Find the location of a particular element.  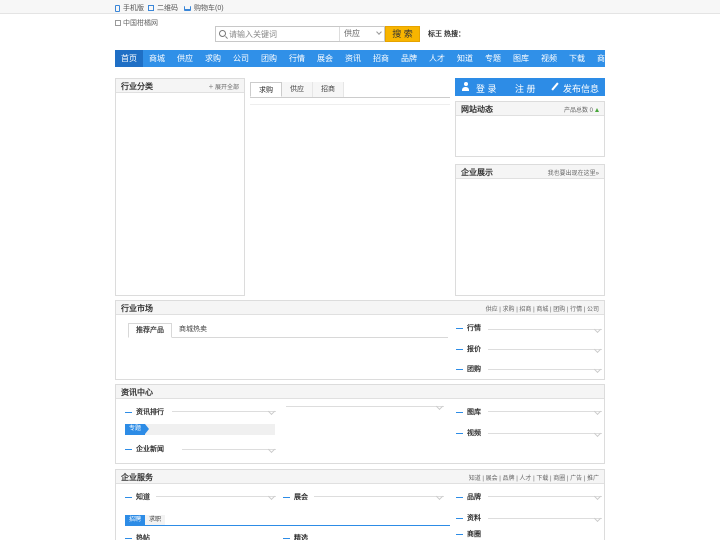

market-header: 行业市场 供应 | 求购 | 招商 | 商城 | 团购 | 行情 | 公司 is located at coordinates (360, 308).